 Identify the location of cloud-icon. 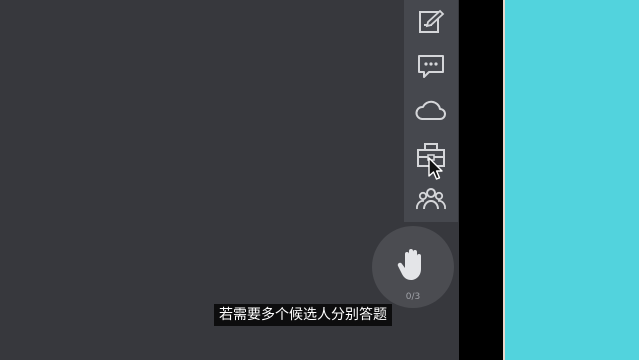
(431, 111).